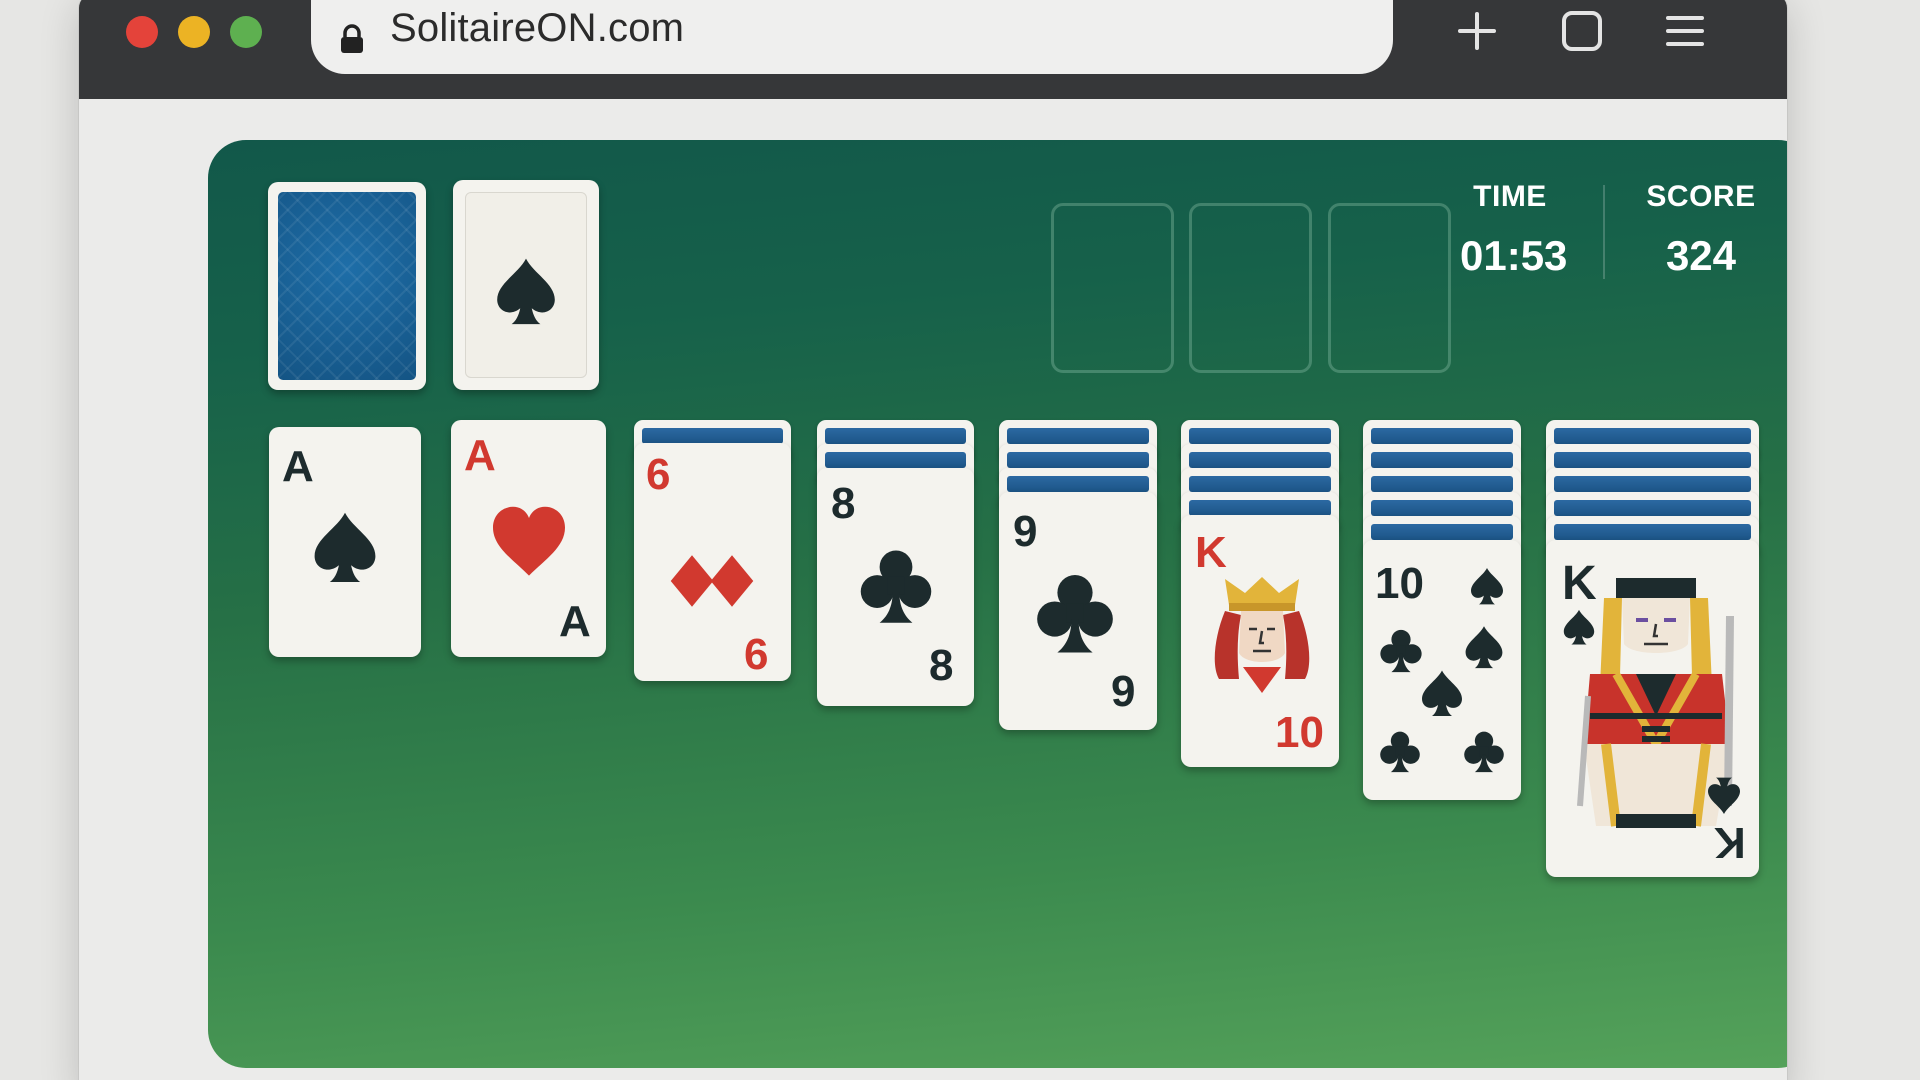 Image resolution: width=1920 pixels, height=1080 pixels. I want to click on card-rank-bottom: A, so click(575, 621).